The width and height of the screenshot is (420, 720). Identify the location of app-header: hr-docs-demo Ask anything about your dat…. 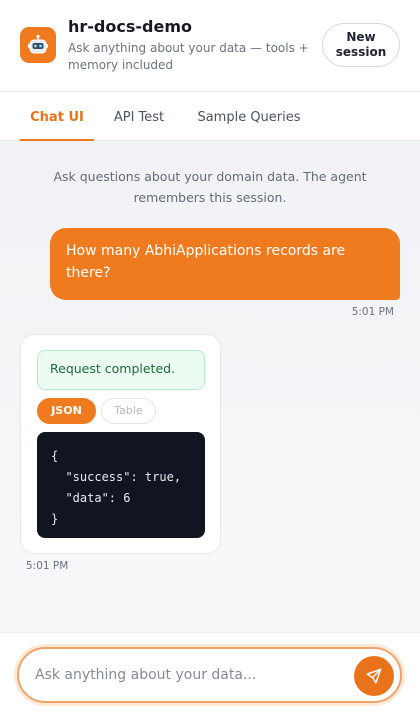
(210, 46).